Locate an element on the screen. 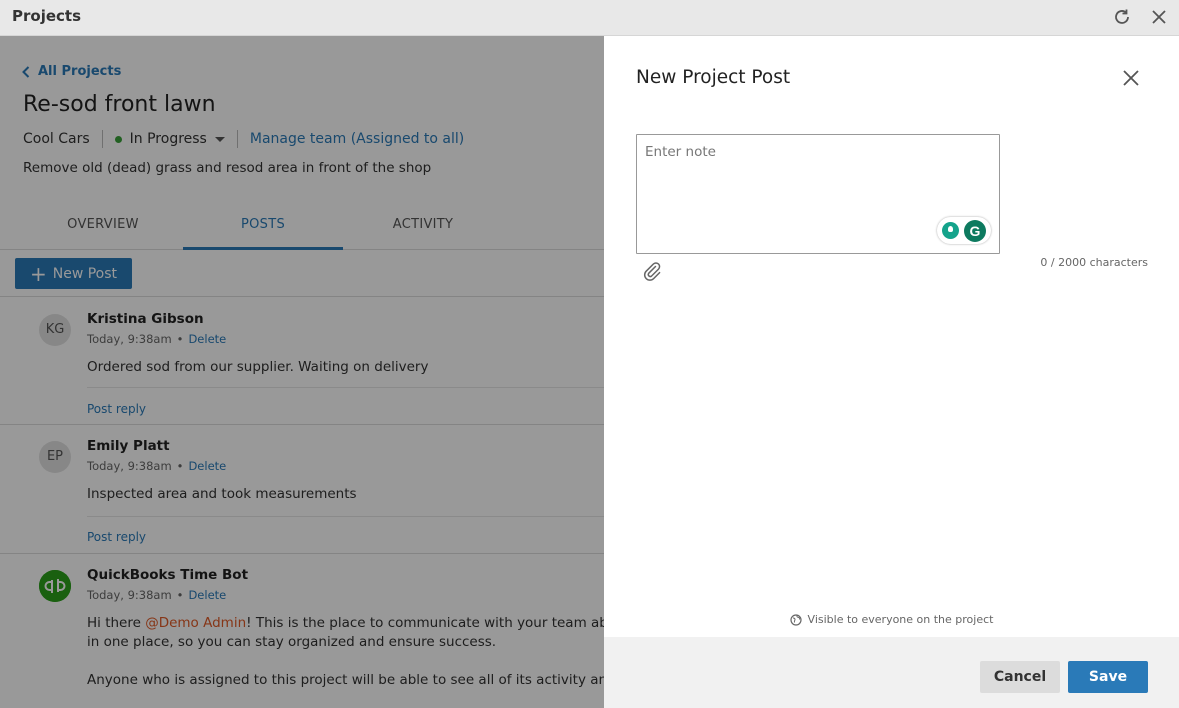  lightbulb-icon is located at coordinates (950, 230).